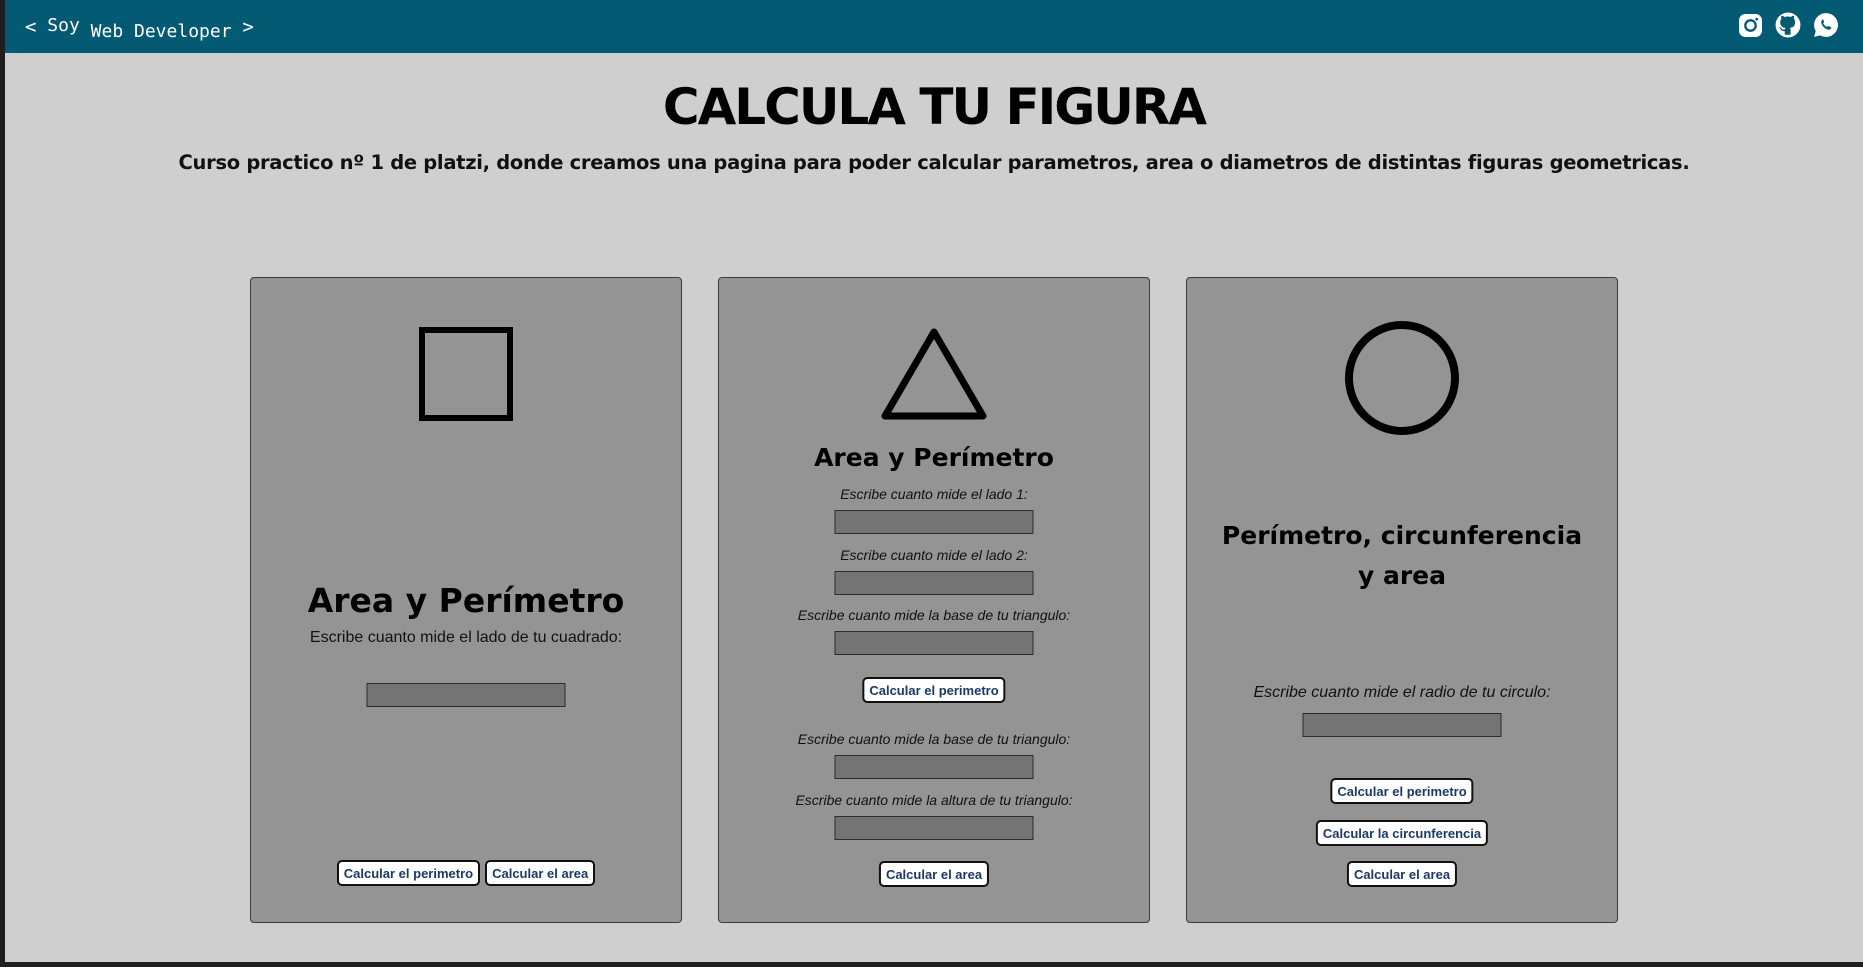 The image size is (1863, 967). I want to click on square-title: Area y Perímetro, so click(466, 600).